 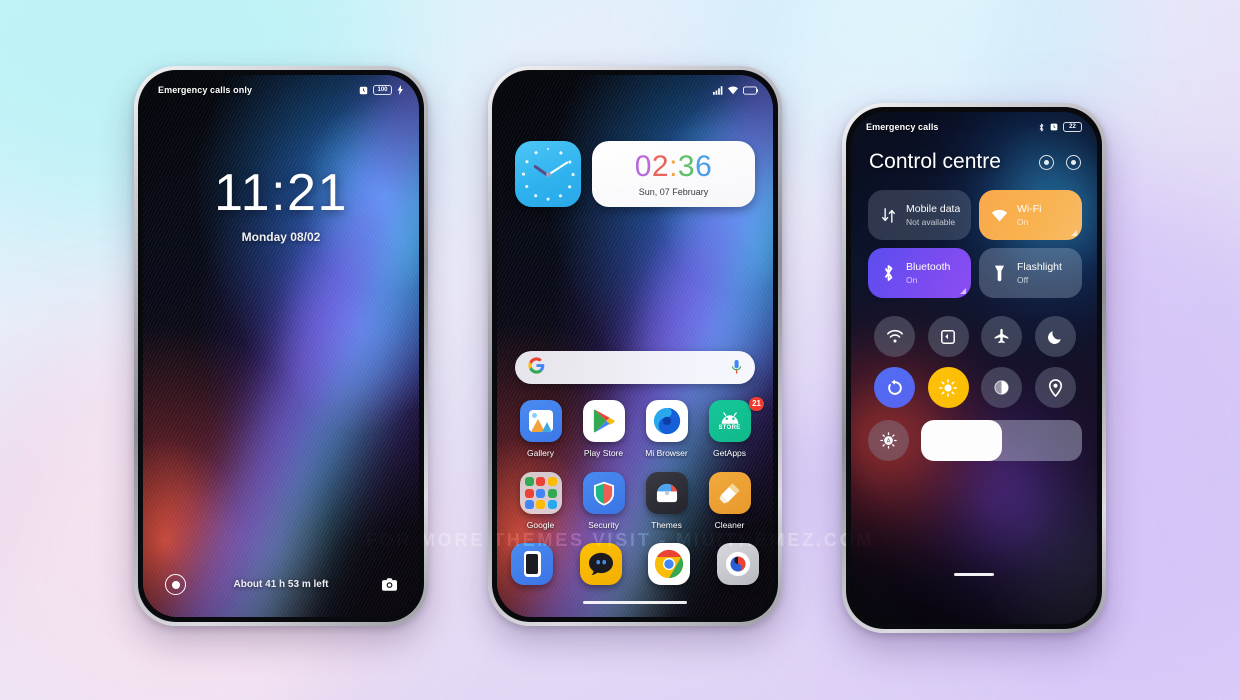 What do you see at coordinates (540, 453) in the screenshot?
I see `app-label: Gallery` at bounding box center [540, 453].